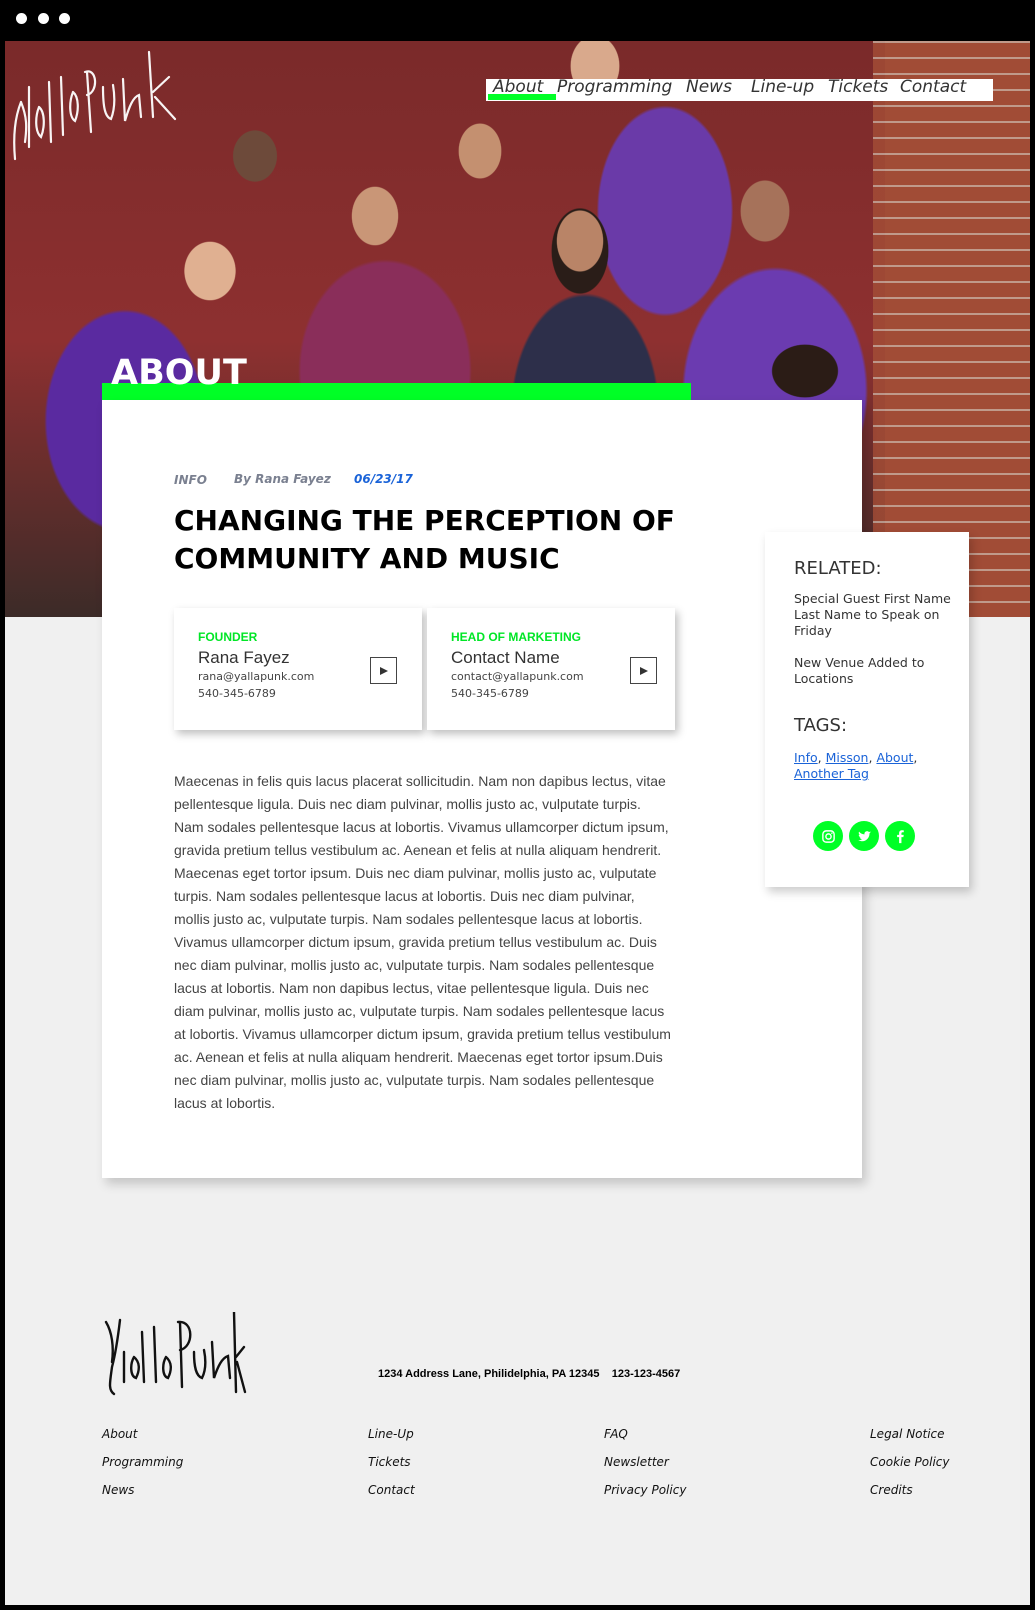 Image resolution: width=1035 pixels, height=1610 pixels. What do you see at coordinates (244, 657) in the screenshot?
I see `contact-name: Rana Fayez` at bounding box center [244, 657].